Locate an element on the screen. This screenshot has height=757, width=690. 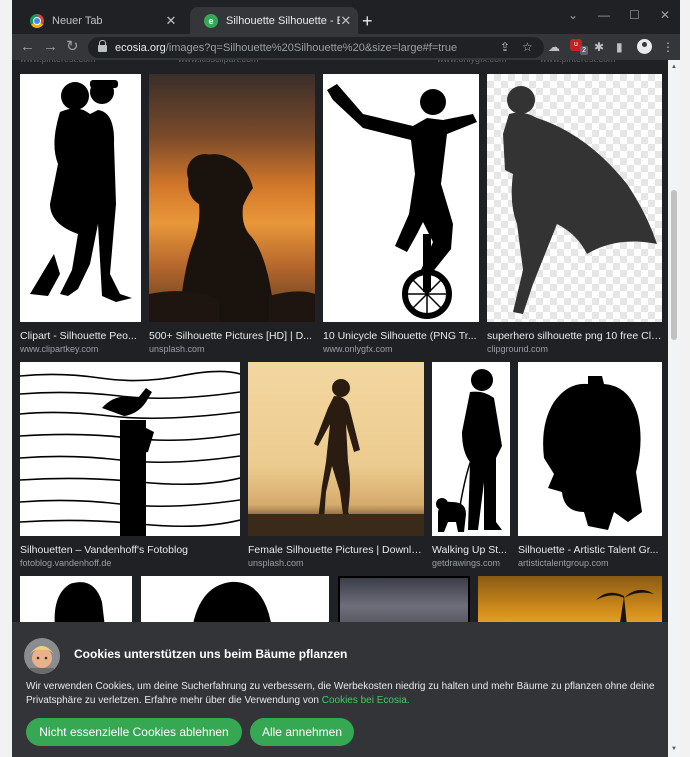
url-host: ecosia.org is located at coordinates (140, 47).